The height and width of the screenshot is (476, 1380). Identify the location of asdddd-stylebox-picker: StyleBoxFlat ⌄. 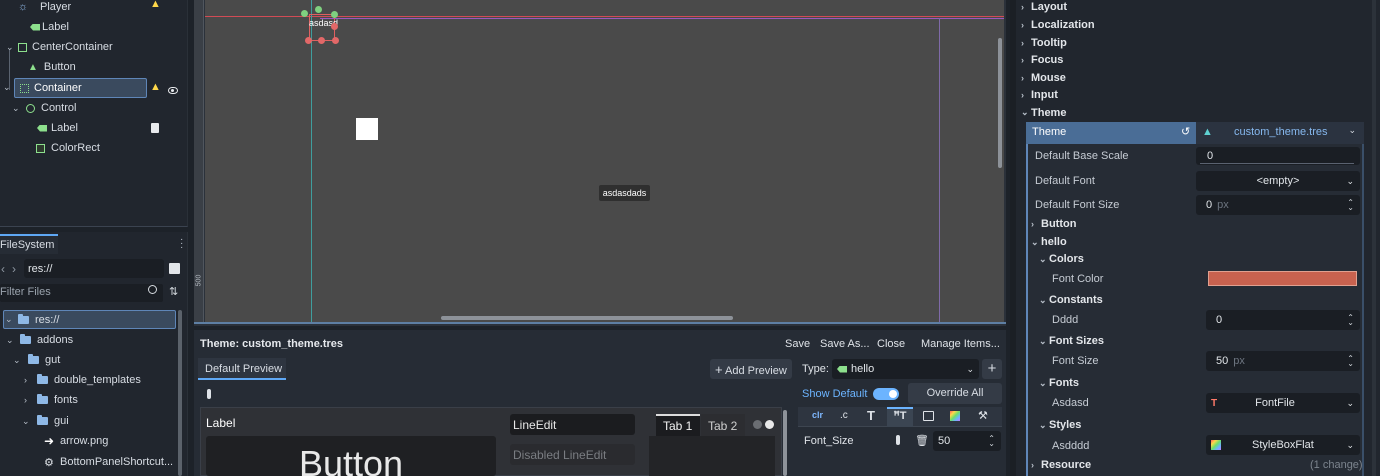
(1283, 445).